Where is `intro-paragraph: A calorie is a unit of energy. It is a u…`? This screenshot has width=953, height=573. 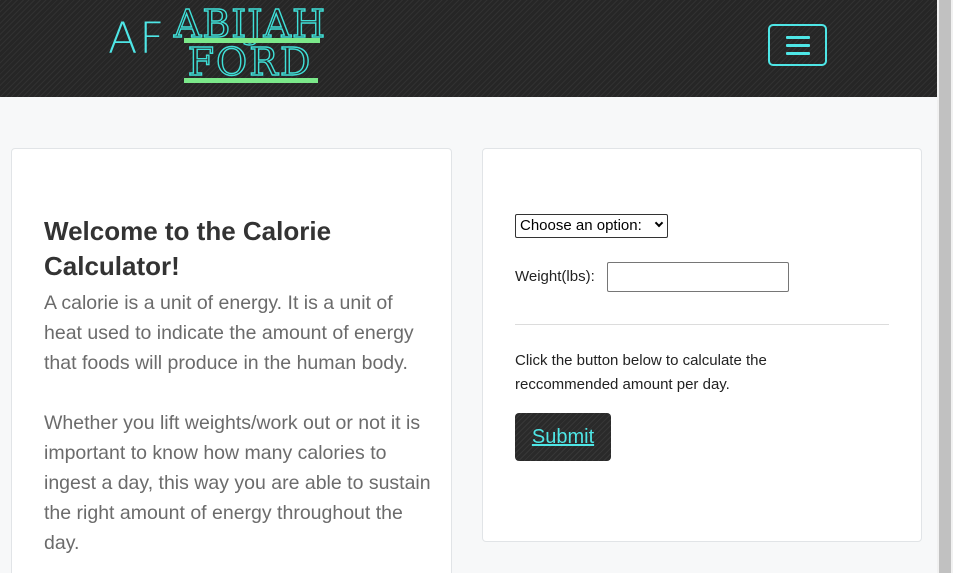 intro-paragraph: A calorie is a unit of energy. It is a u… is located at coordinates (229, 333).